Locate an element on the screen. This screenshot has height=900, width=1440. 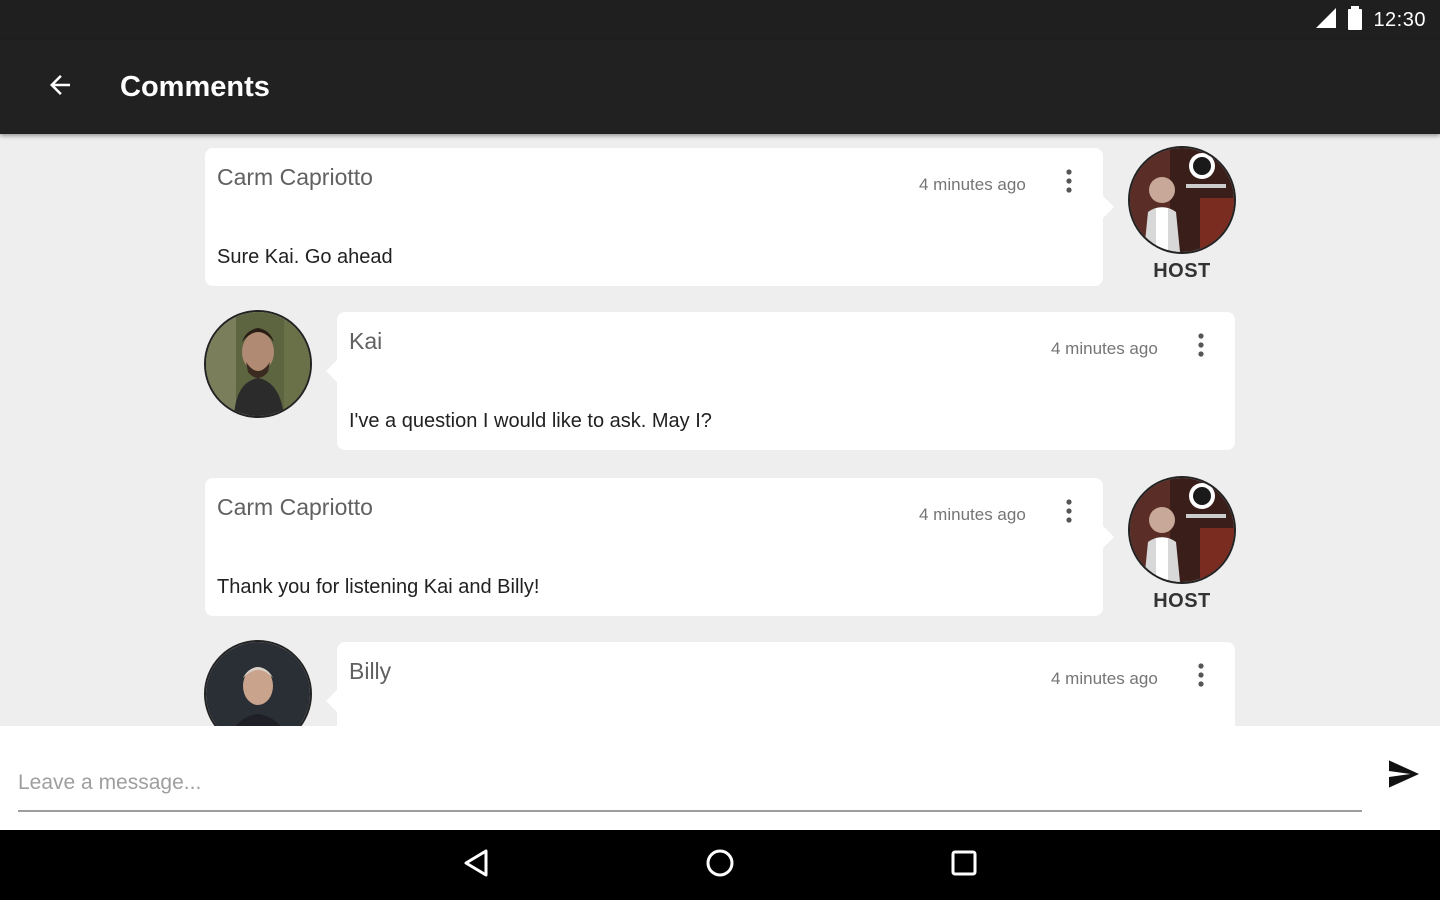
message-composer is located at coordinates (720, 778).